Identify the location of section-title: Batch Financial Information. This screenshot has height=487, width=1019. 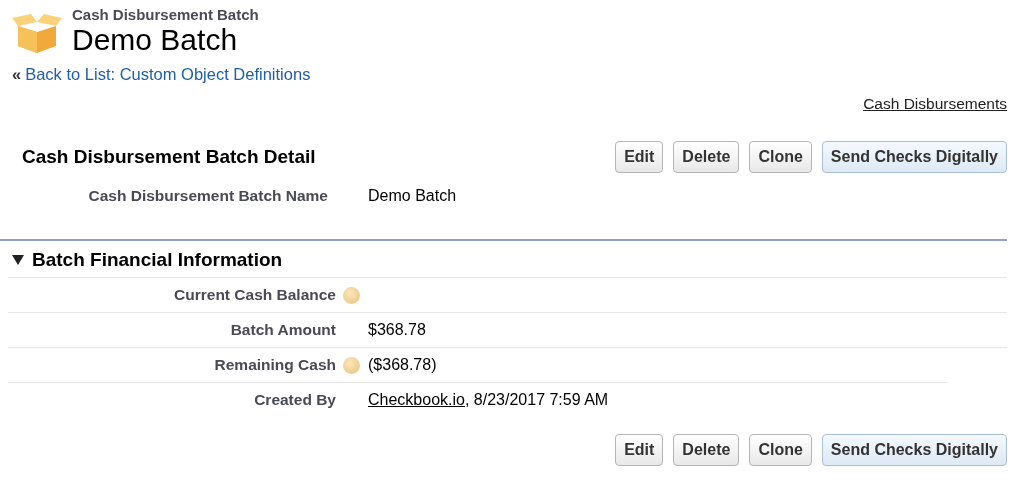
(157, 260).